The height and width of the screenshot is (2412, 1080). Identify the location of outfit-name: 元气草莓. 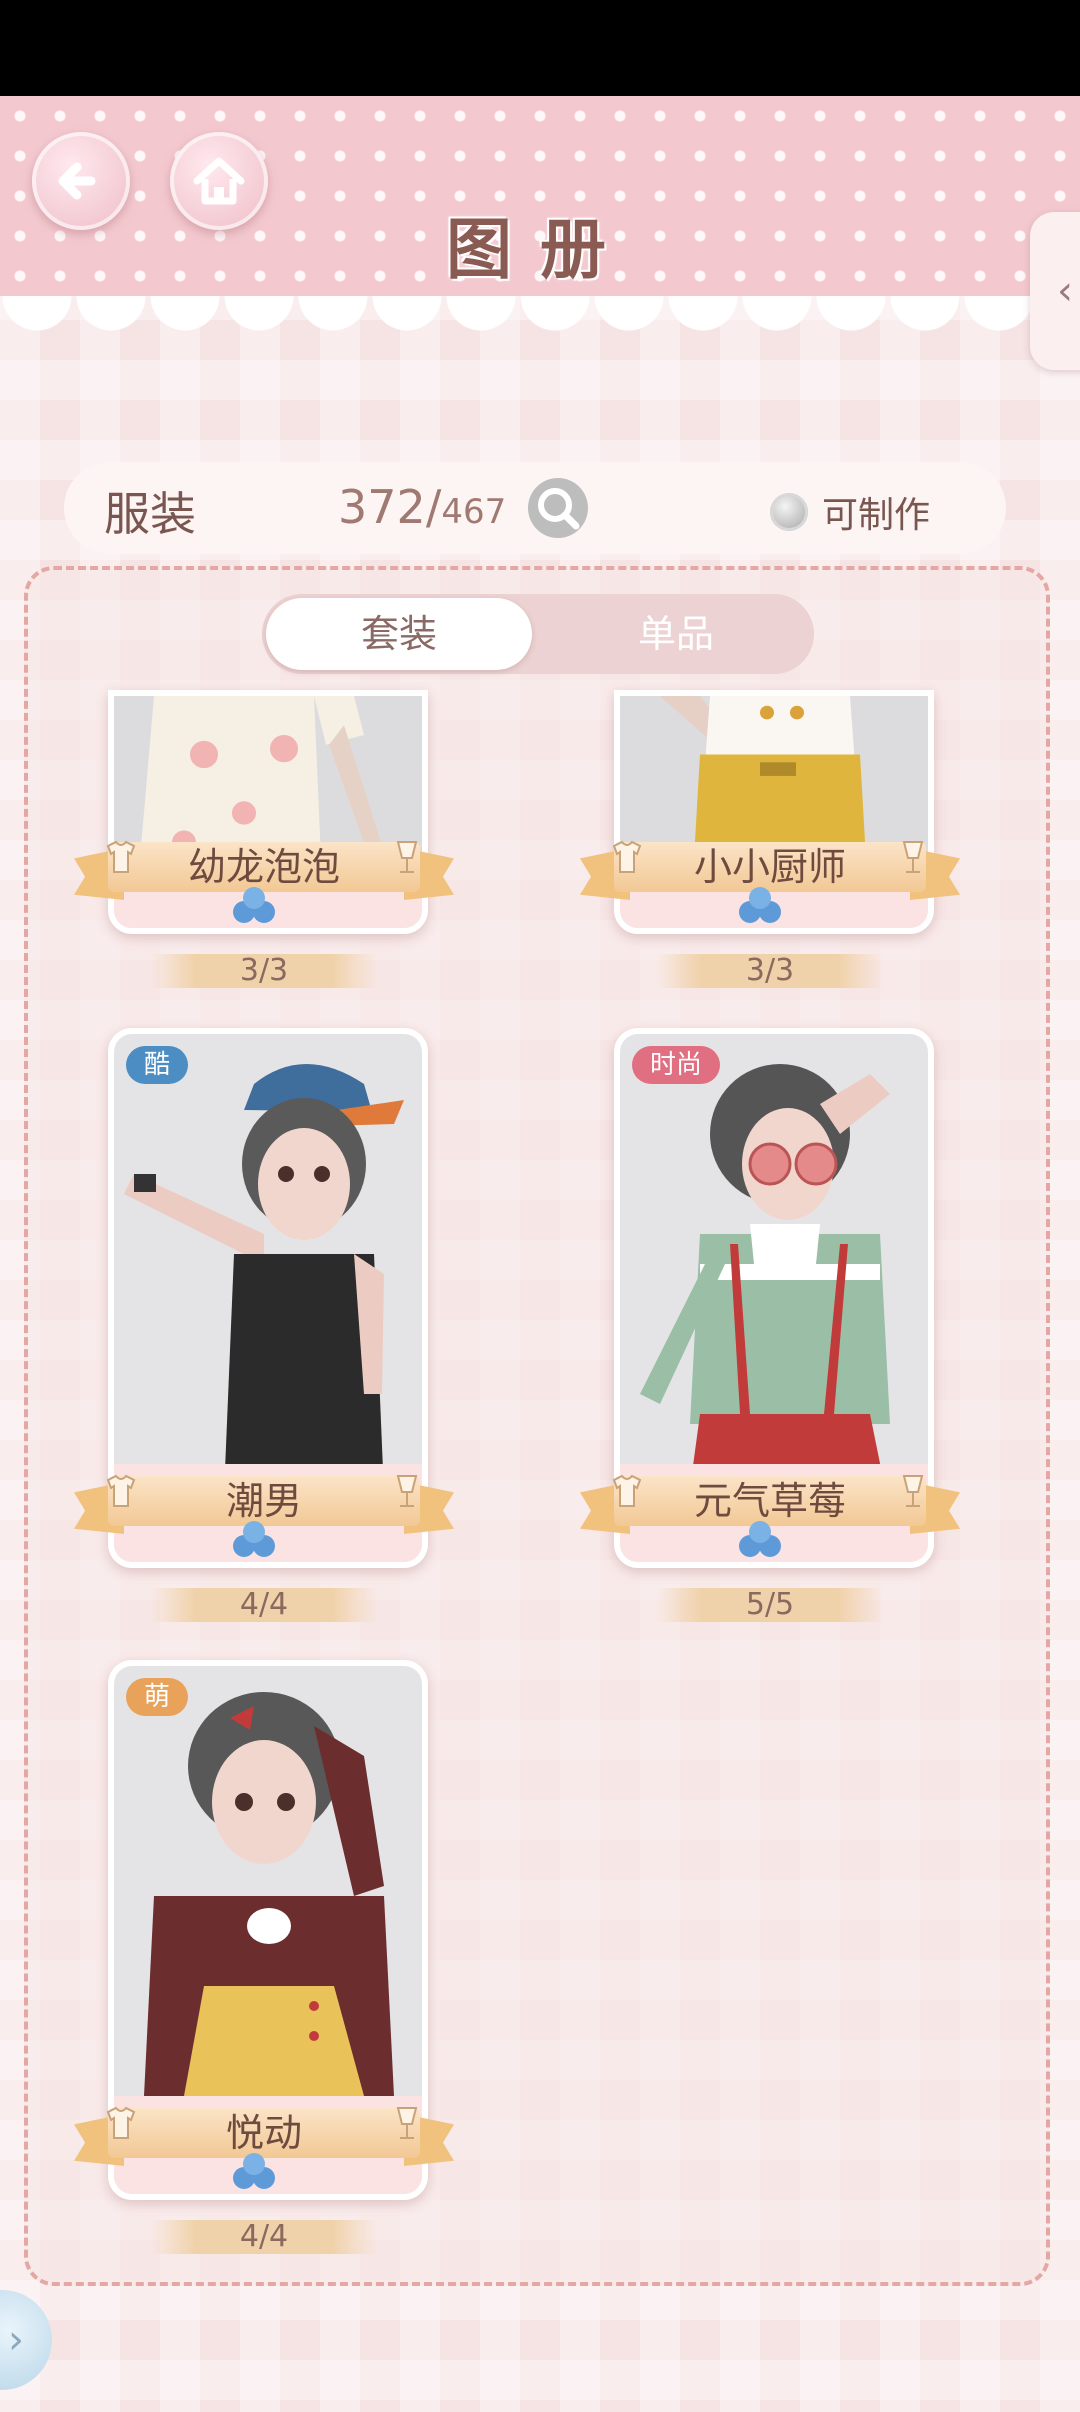
(769, 1501).